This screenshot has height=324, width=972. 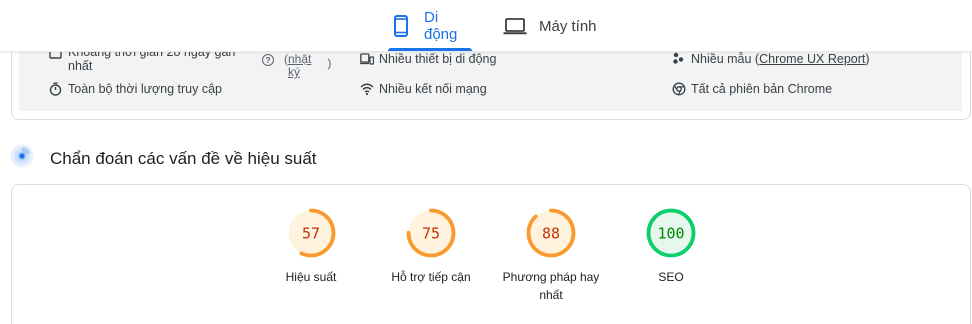 I want to click on score-gauge-performance: 57 Hiệu suất, so click(x=311, y=247).